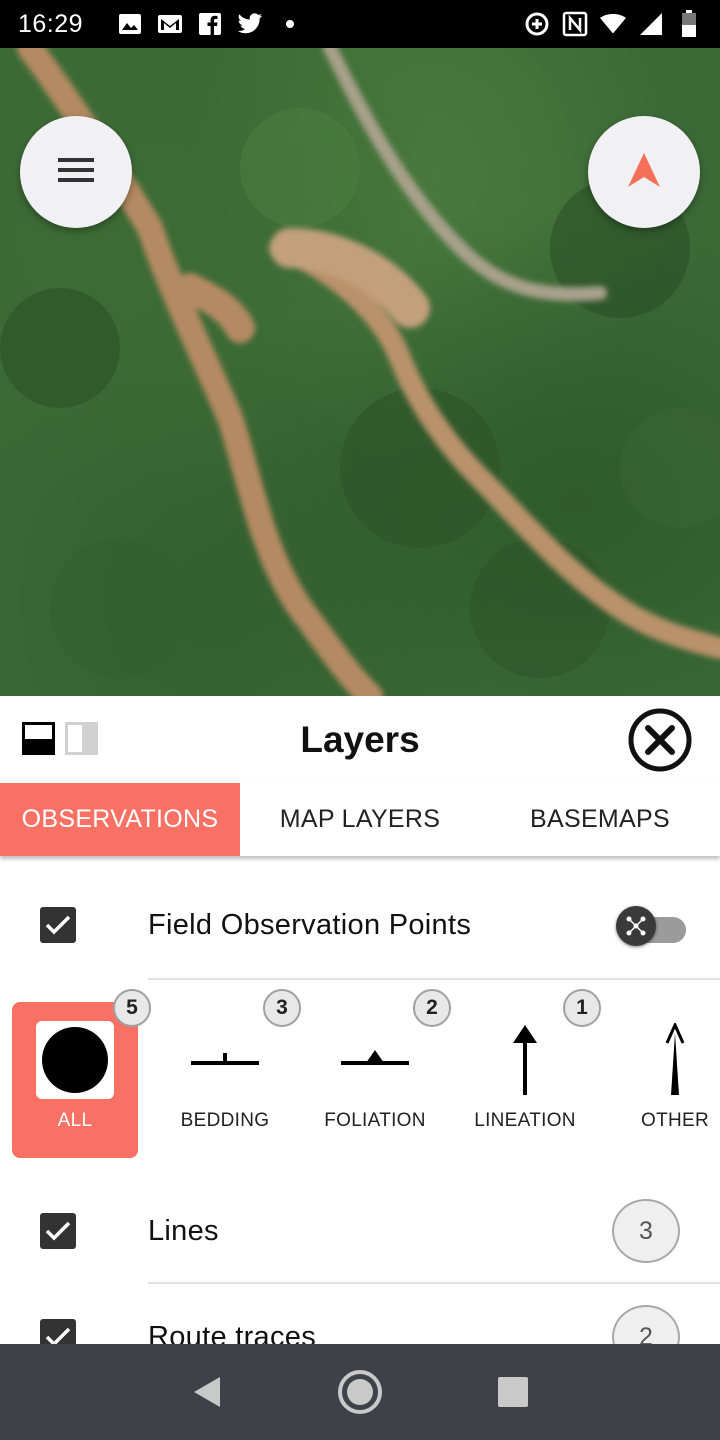  What do you see at coordinates (689, 23) in the screenshot?
I see `battery-icon` at bounding box center [689, 23].